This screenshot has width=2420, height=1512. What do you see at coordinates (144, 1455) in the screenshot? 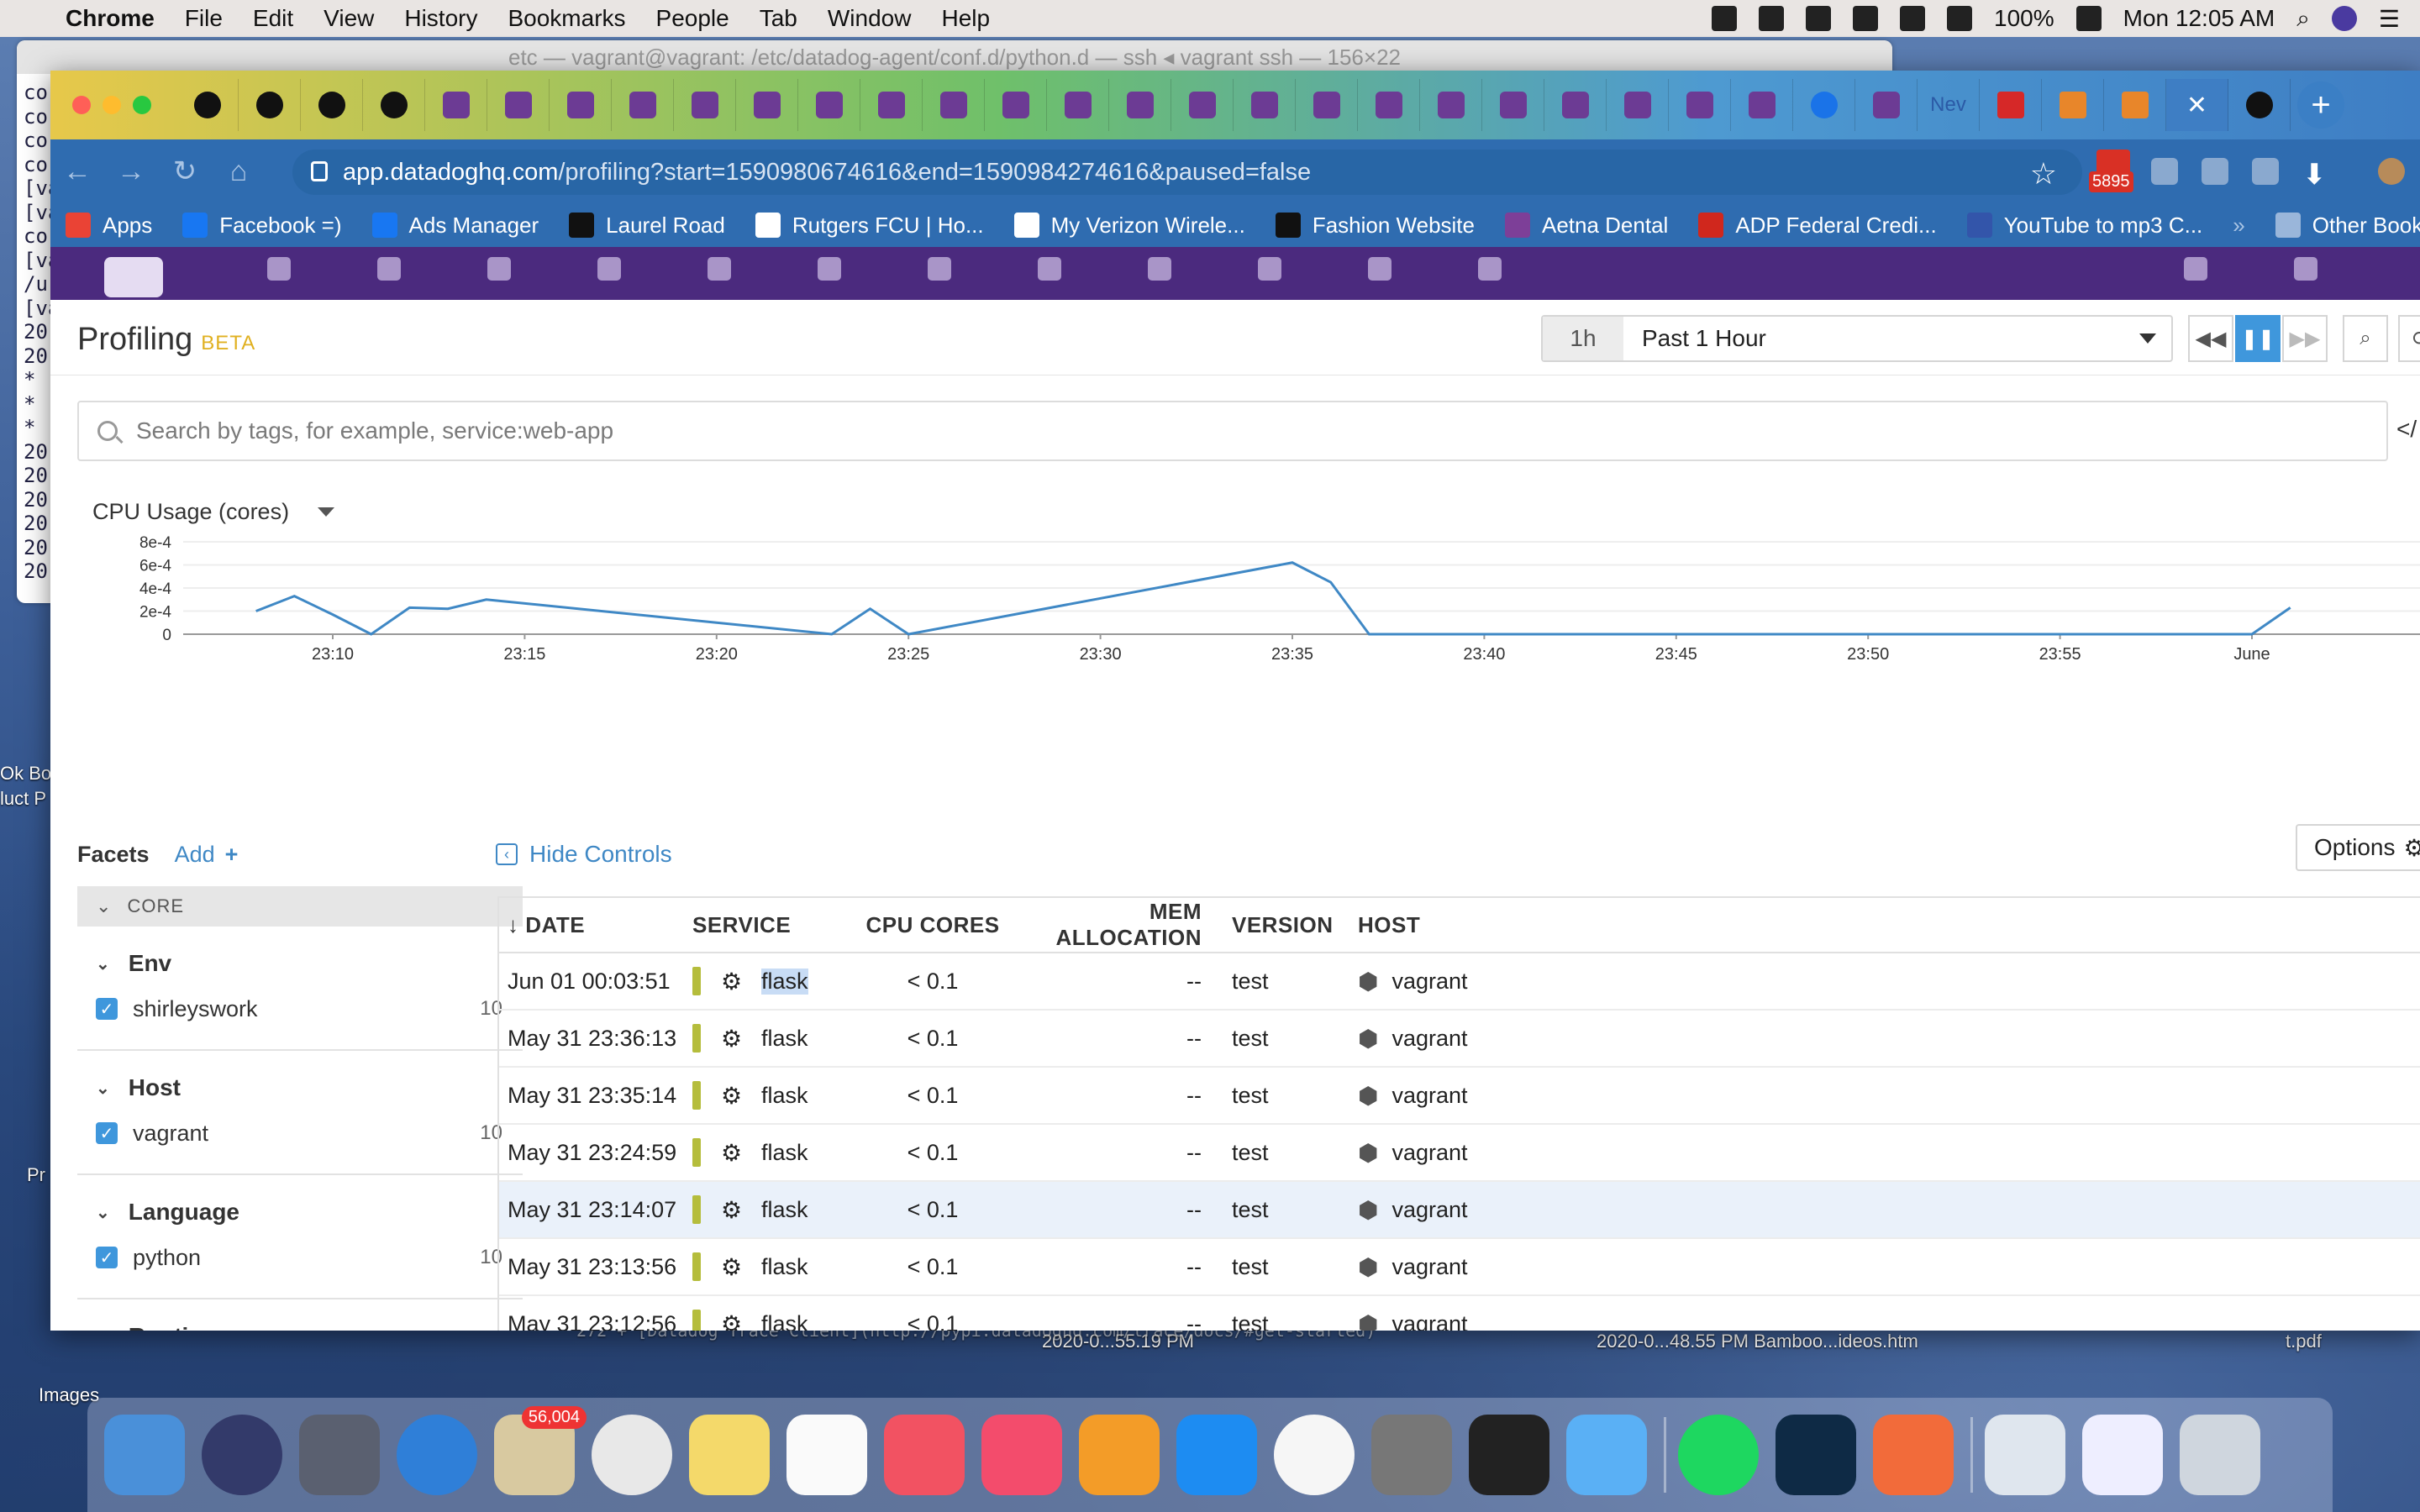
I see `finder-icon` at bounding box center [144, 1455].